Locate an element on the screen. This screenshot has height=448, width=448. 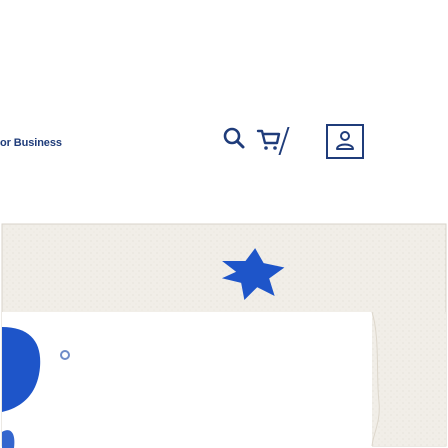
account-button is located at coordinates (345, 141).